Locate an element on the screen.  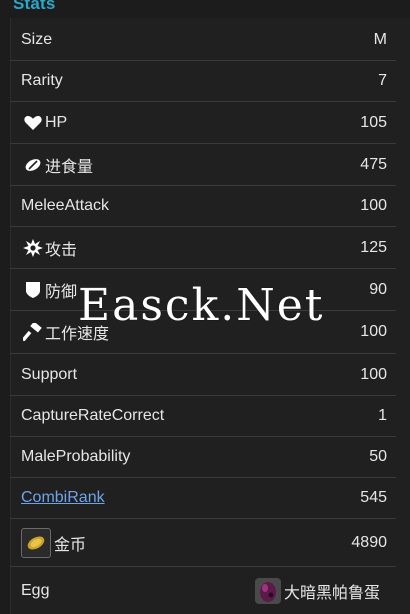
stat-value: M is located at coordinates (380, 39).